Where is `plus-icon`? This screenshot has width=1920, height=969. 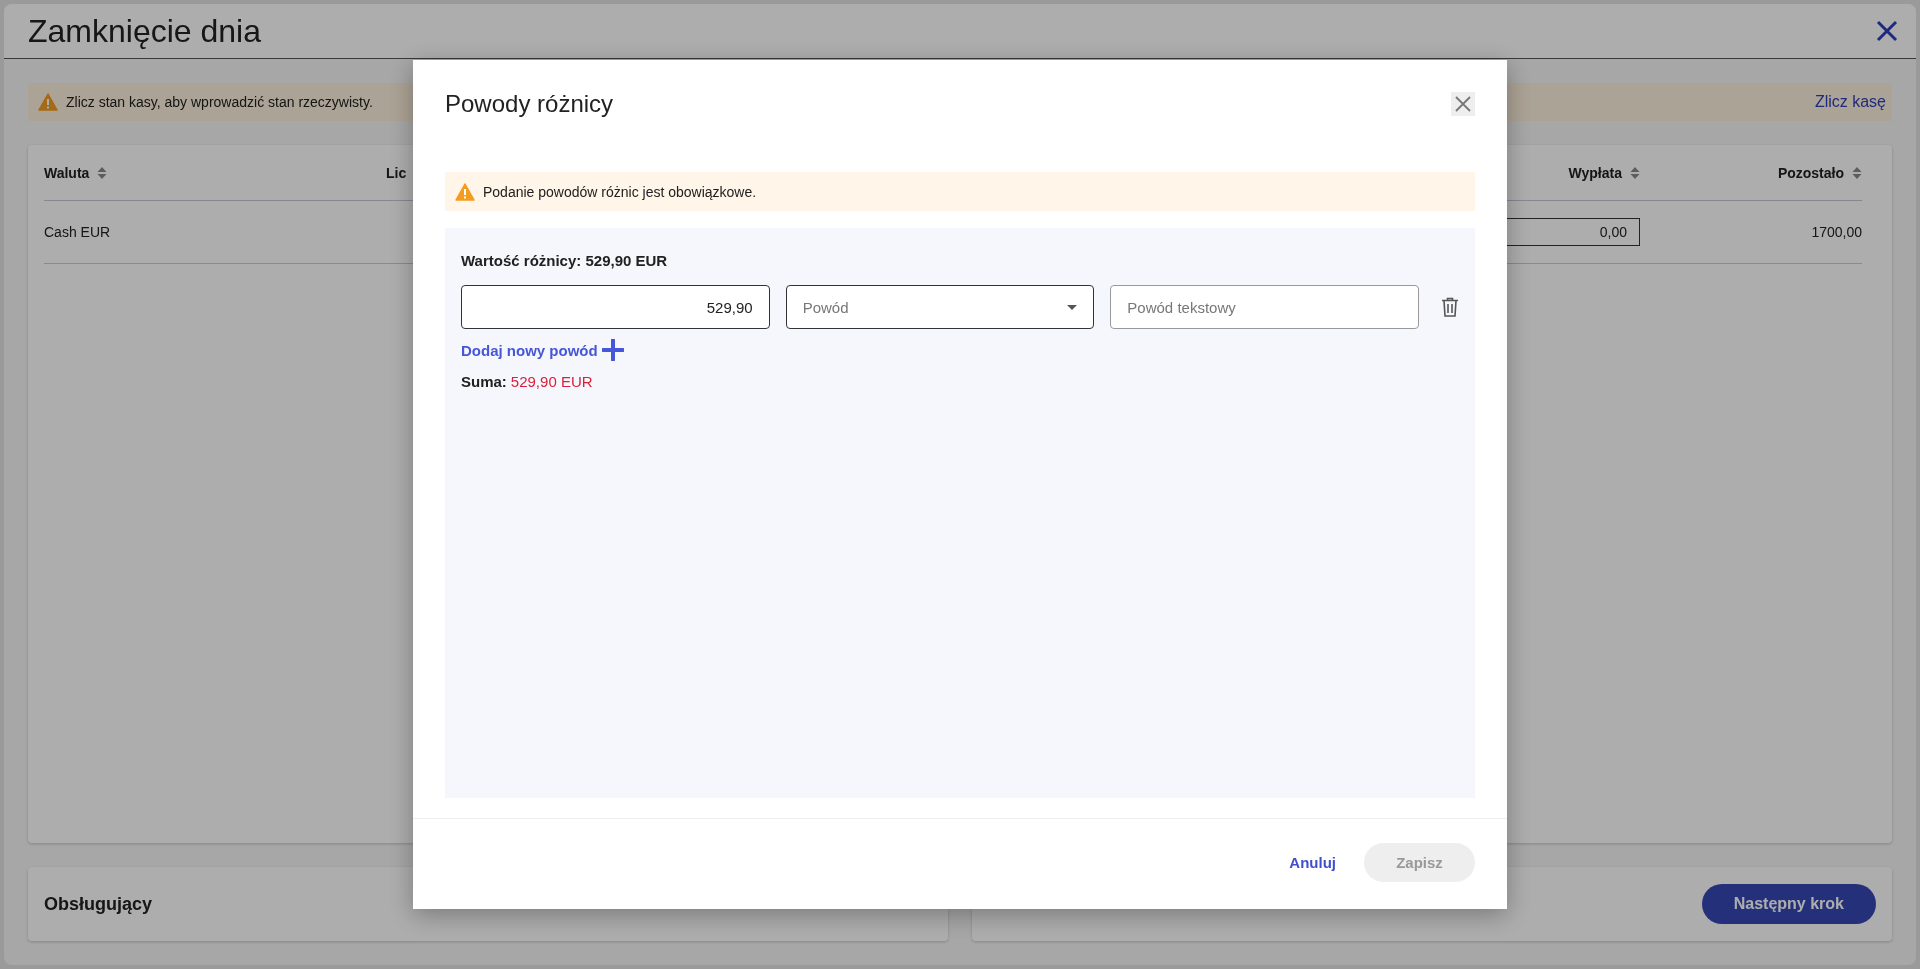
plus-icon is located at coordinates (612, 350).